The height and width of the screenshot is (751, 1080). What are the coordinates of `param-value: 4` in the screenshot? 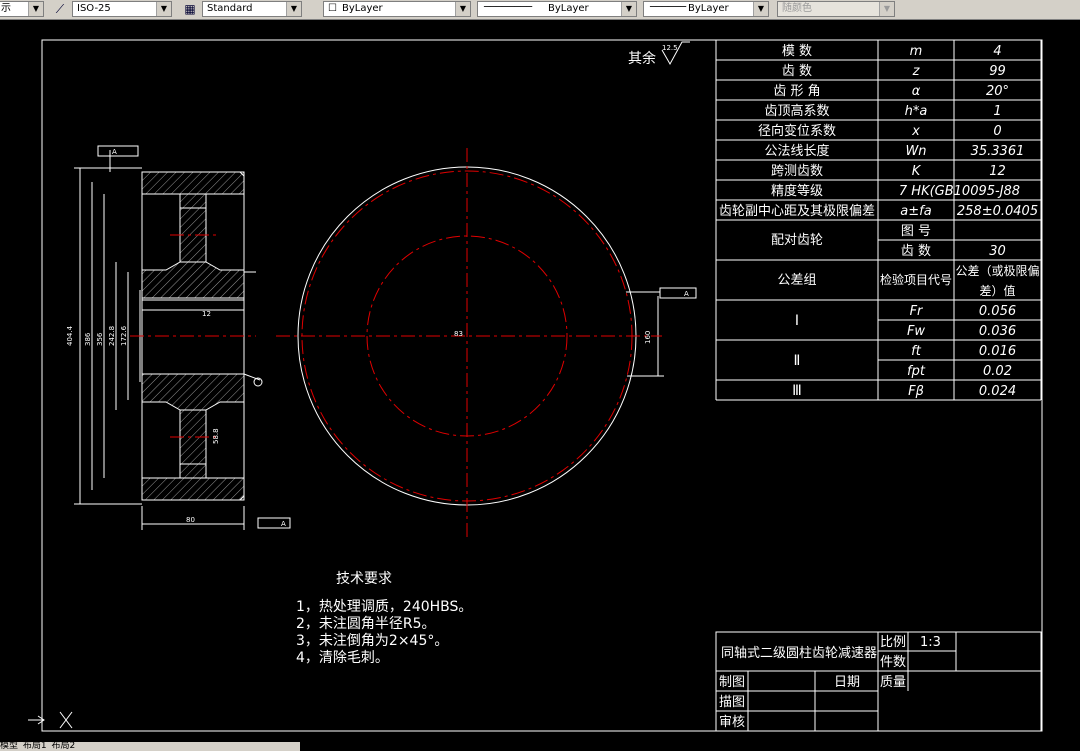 It's located at (997, 51).